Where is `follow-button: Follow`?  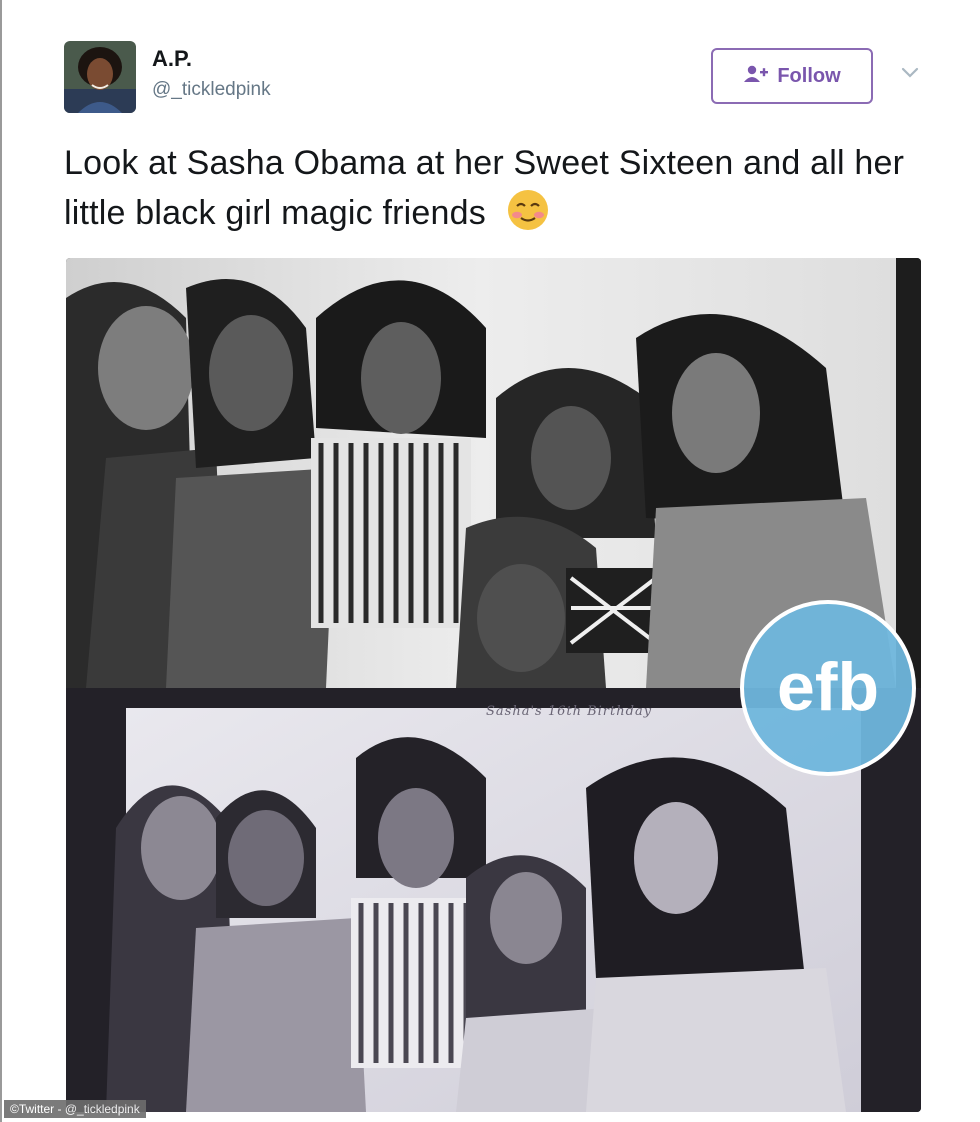
follow-button: Follow is located at coordinates (792, 76).